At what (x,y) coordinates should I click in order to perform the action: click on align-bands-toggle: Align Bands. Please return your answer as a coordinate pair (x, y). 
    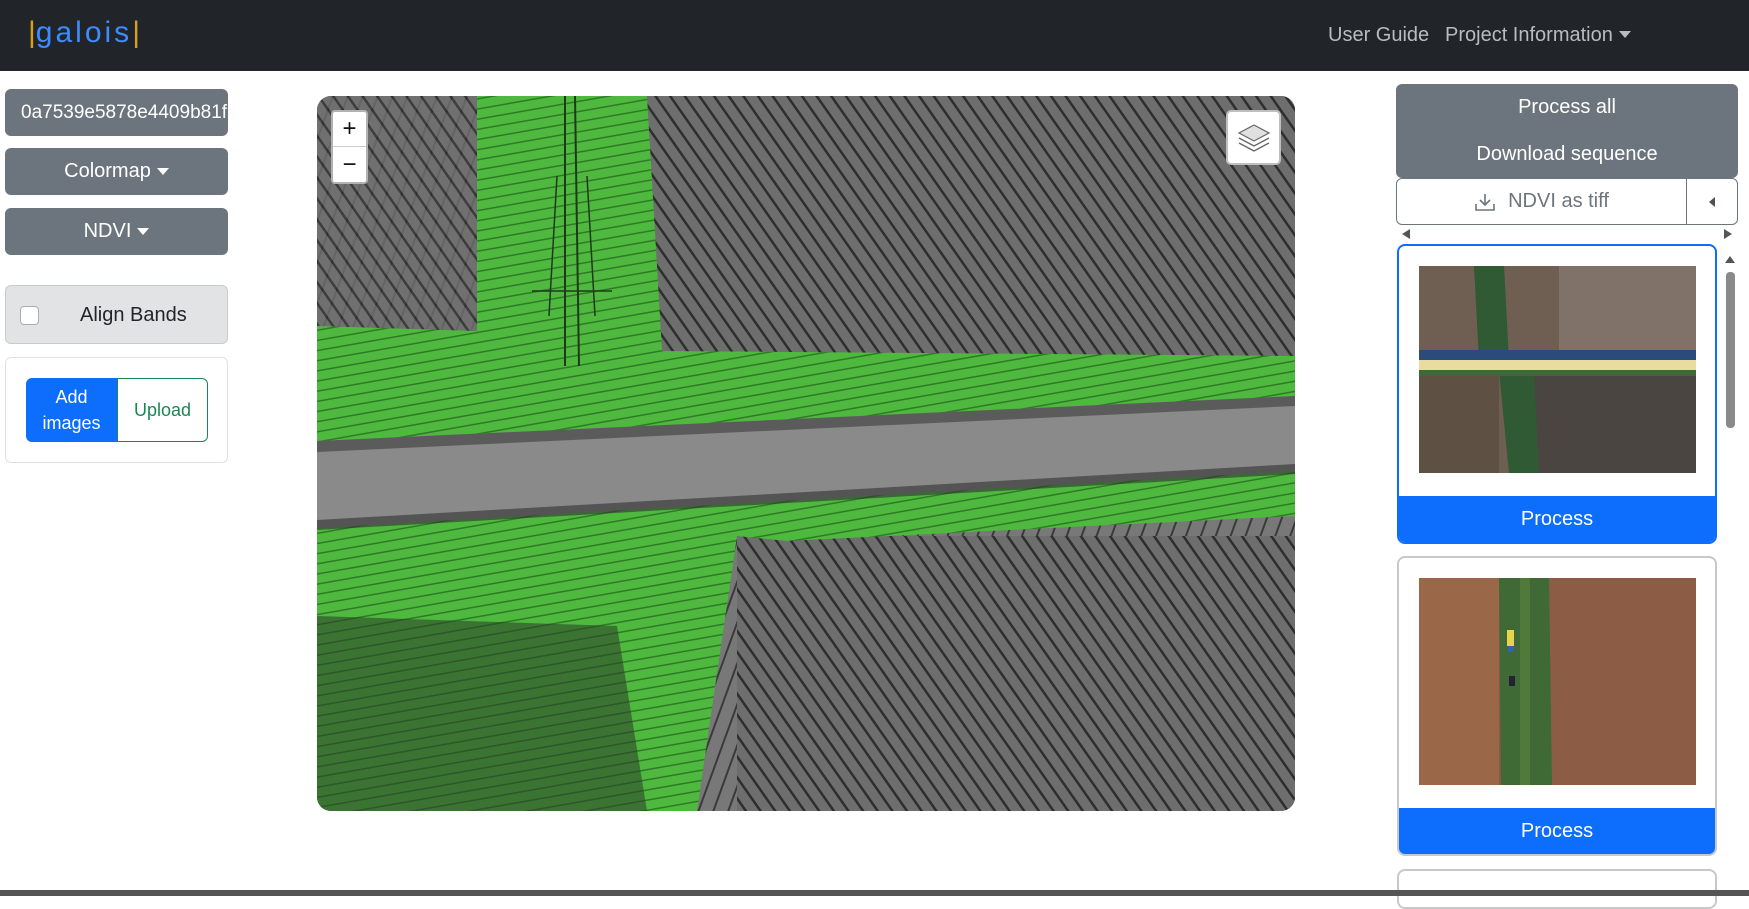
    Looking at the image, I should click on (116, 314).